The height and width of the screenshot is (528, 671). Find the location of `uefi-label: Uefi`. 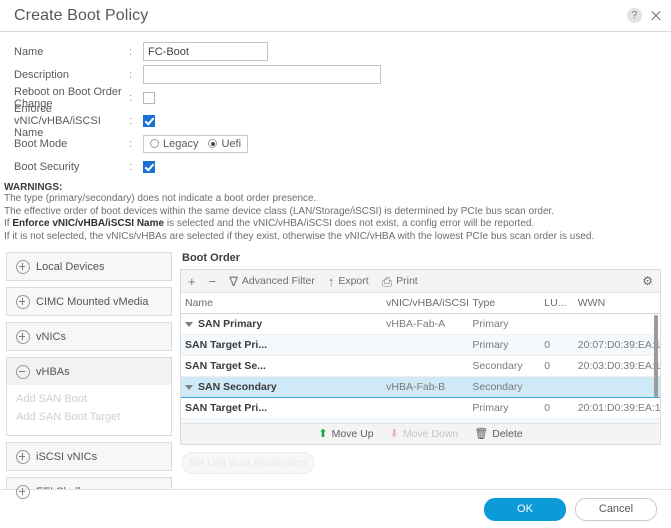

uefi-label: Uefi is located at coordinates (231, 143).